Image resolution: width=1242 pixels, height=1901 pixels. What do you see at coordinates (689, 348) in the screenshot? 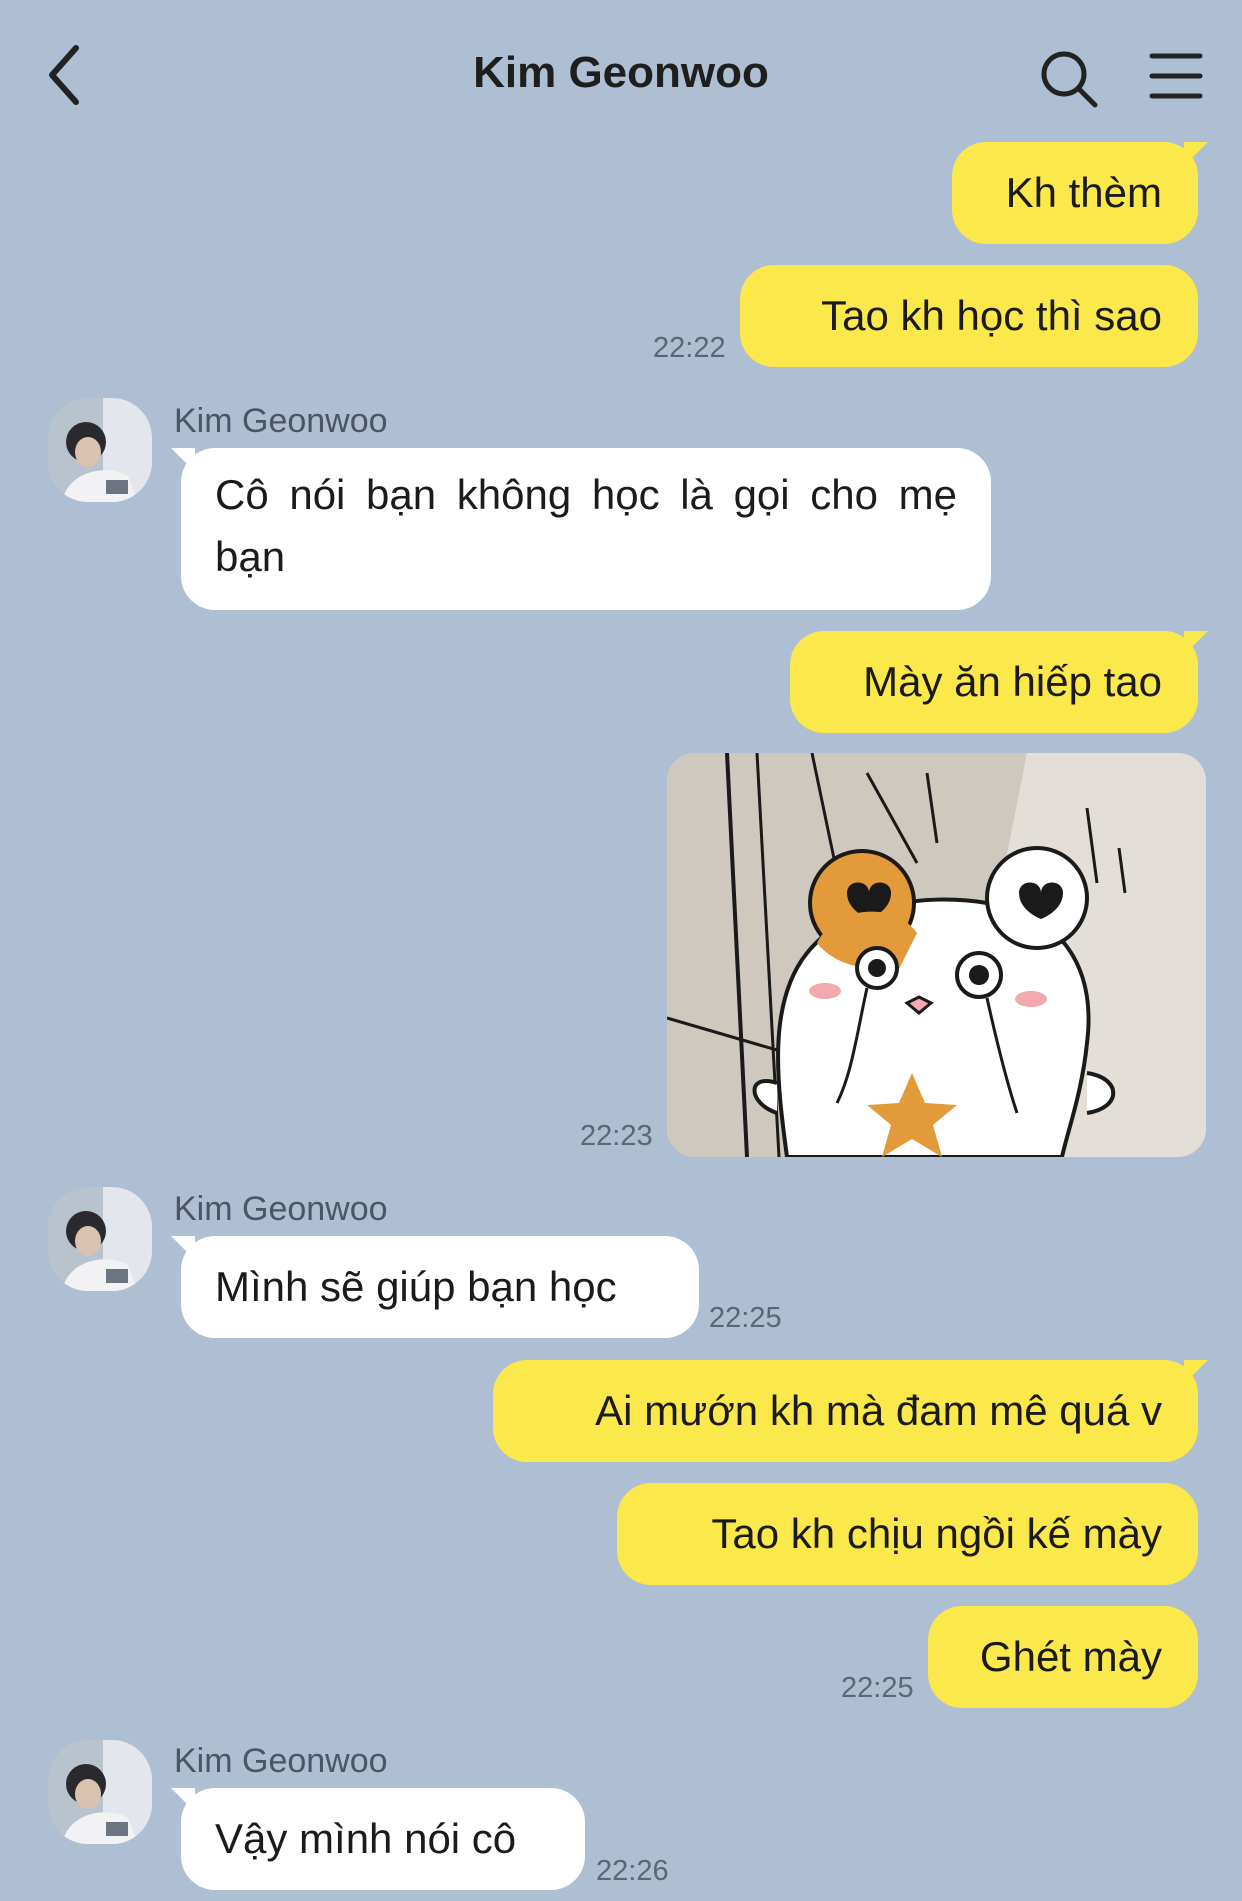
I see `timestamp: 22:22` at bounding box center [689, 348].